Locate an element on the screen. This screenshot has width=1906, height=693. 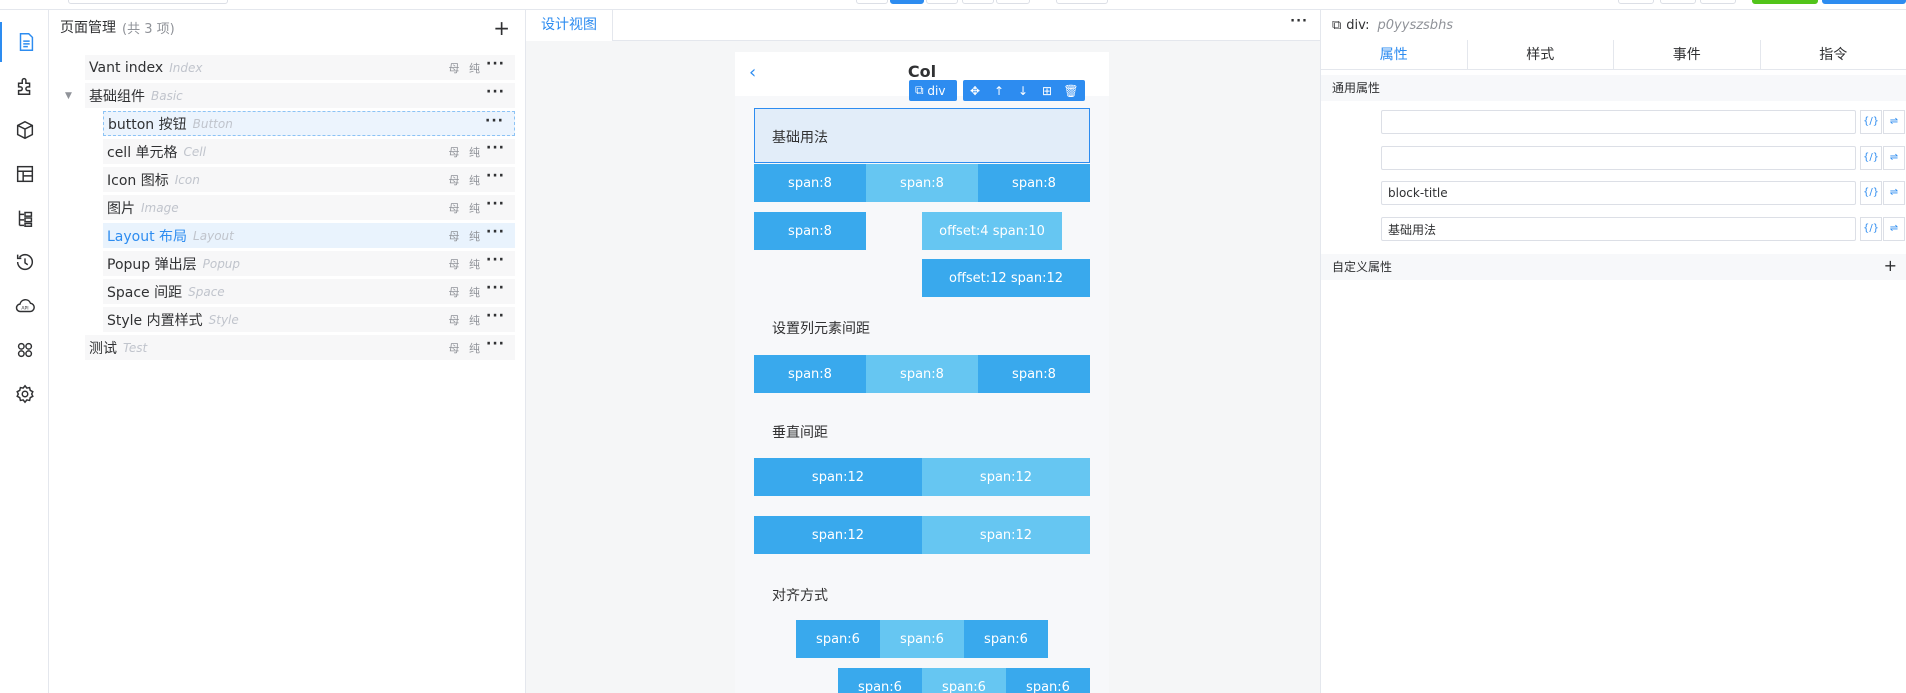
api-cloud-icon: API is located at coordinates (24, 306).